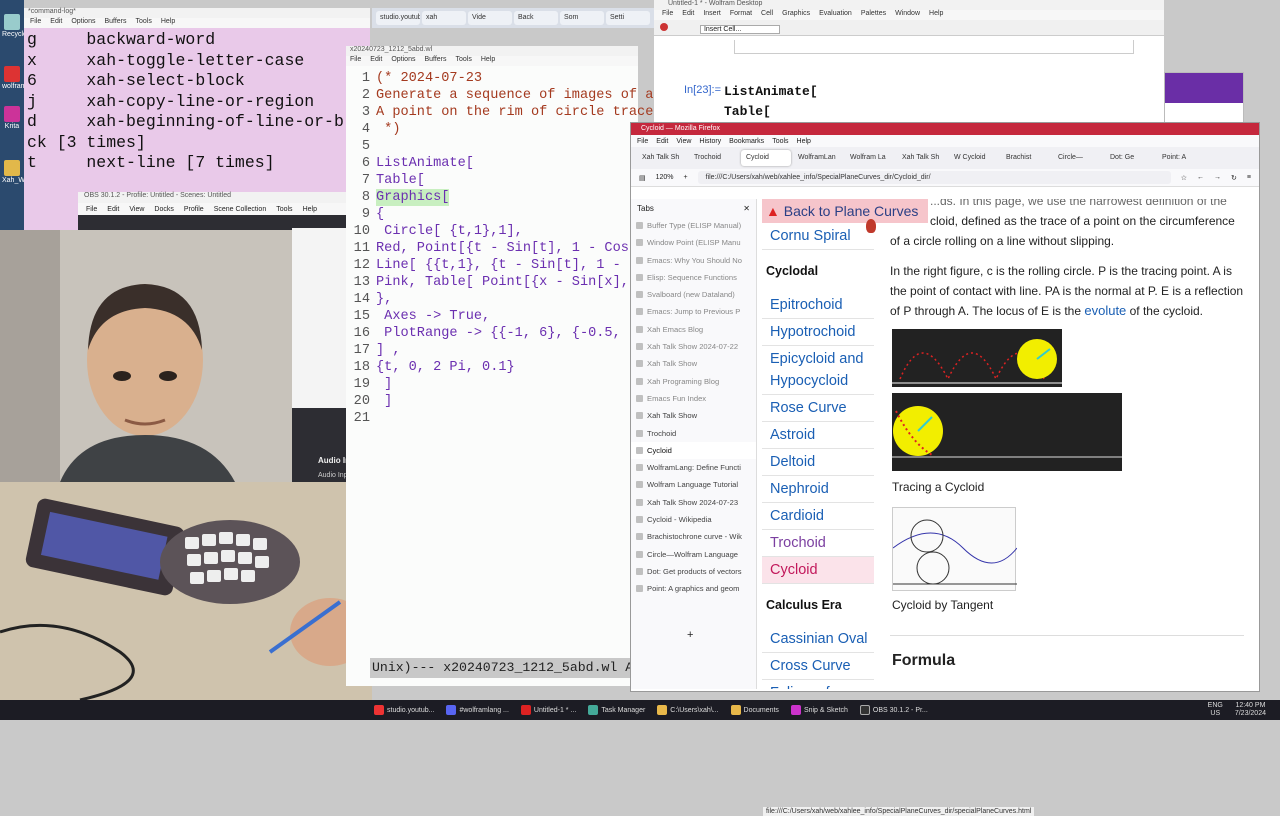 Image resolution: width=1280 pixels, height=816 pixels. What do you see at coordinates (83, 23) in the screenshot?
I see `menu-item: Options` at bounding box center [83, 23].